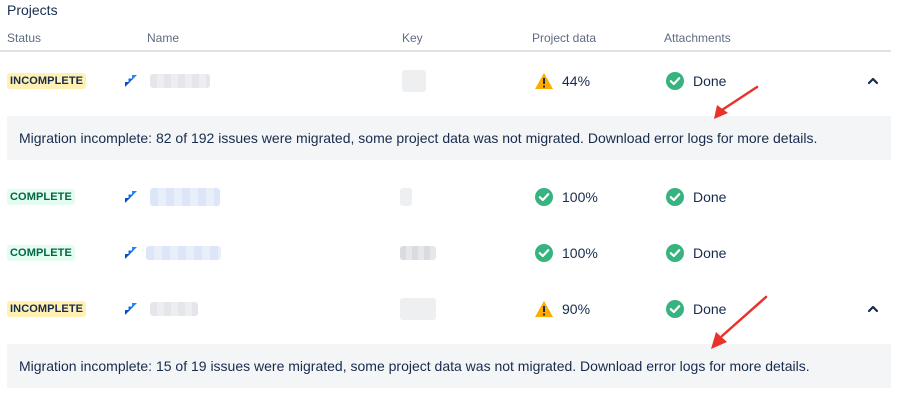 The image size is (898, 394). Describe the element at coordinates (445, 309) in the screenshot. I see `table-row: INCOMPLETE 90% Done` at that location.